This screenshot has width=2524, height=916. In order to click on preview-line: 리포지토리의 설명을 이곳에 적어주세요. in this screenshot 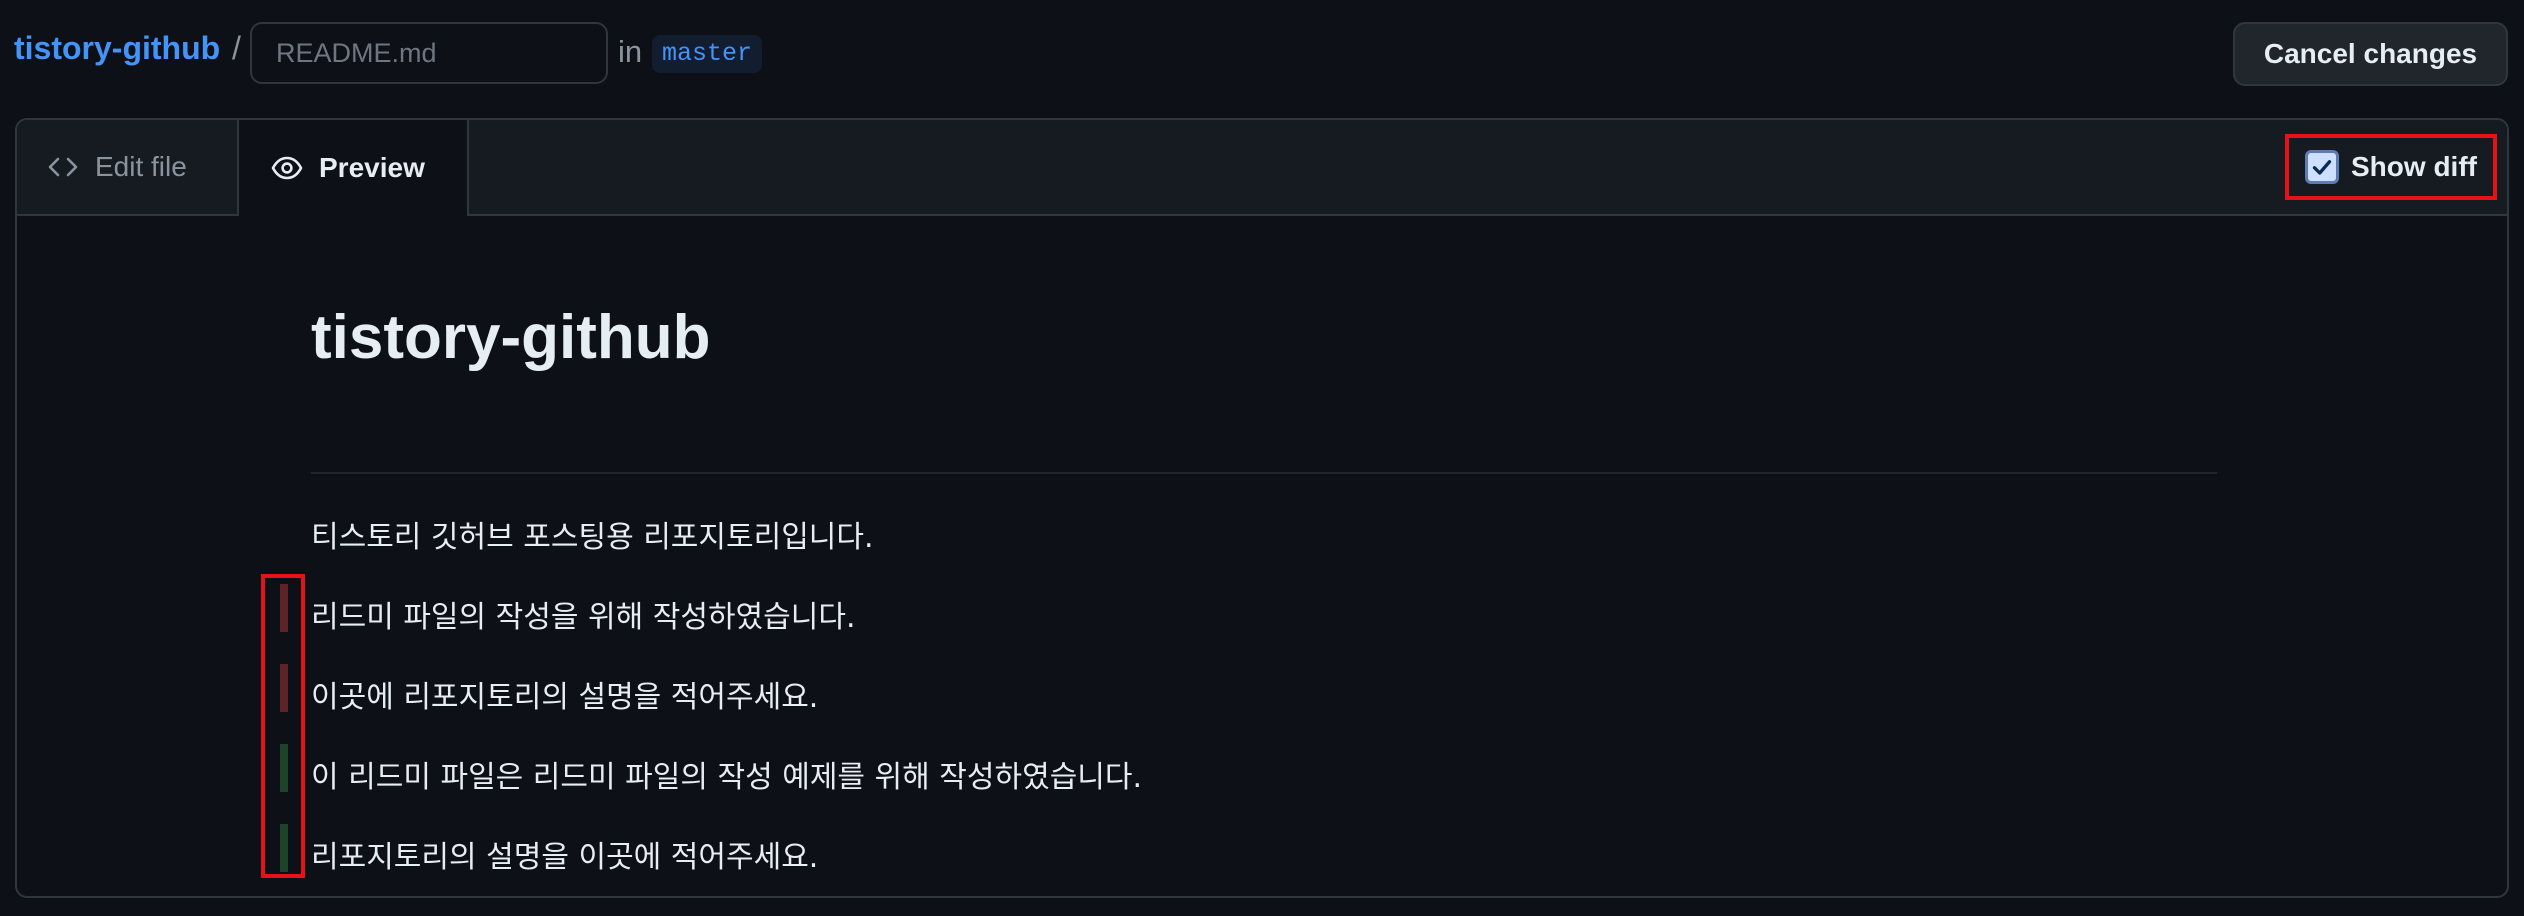, I will do `click(565, 857)`.